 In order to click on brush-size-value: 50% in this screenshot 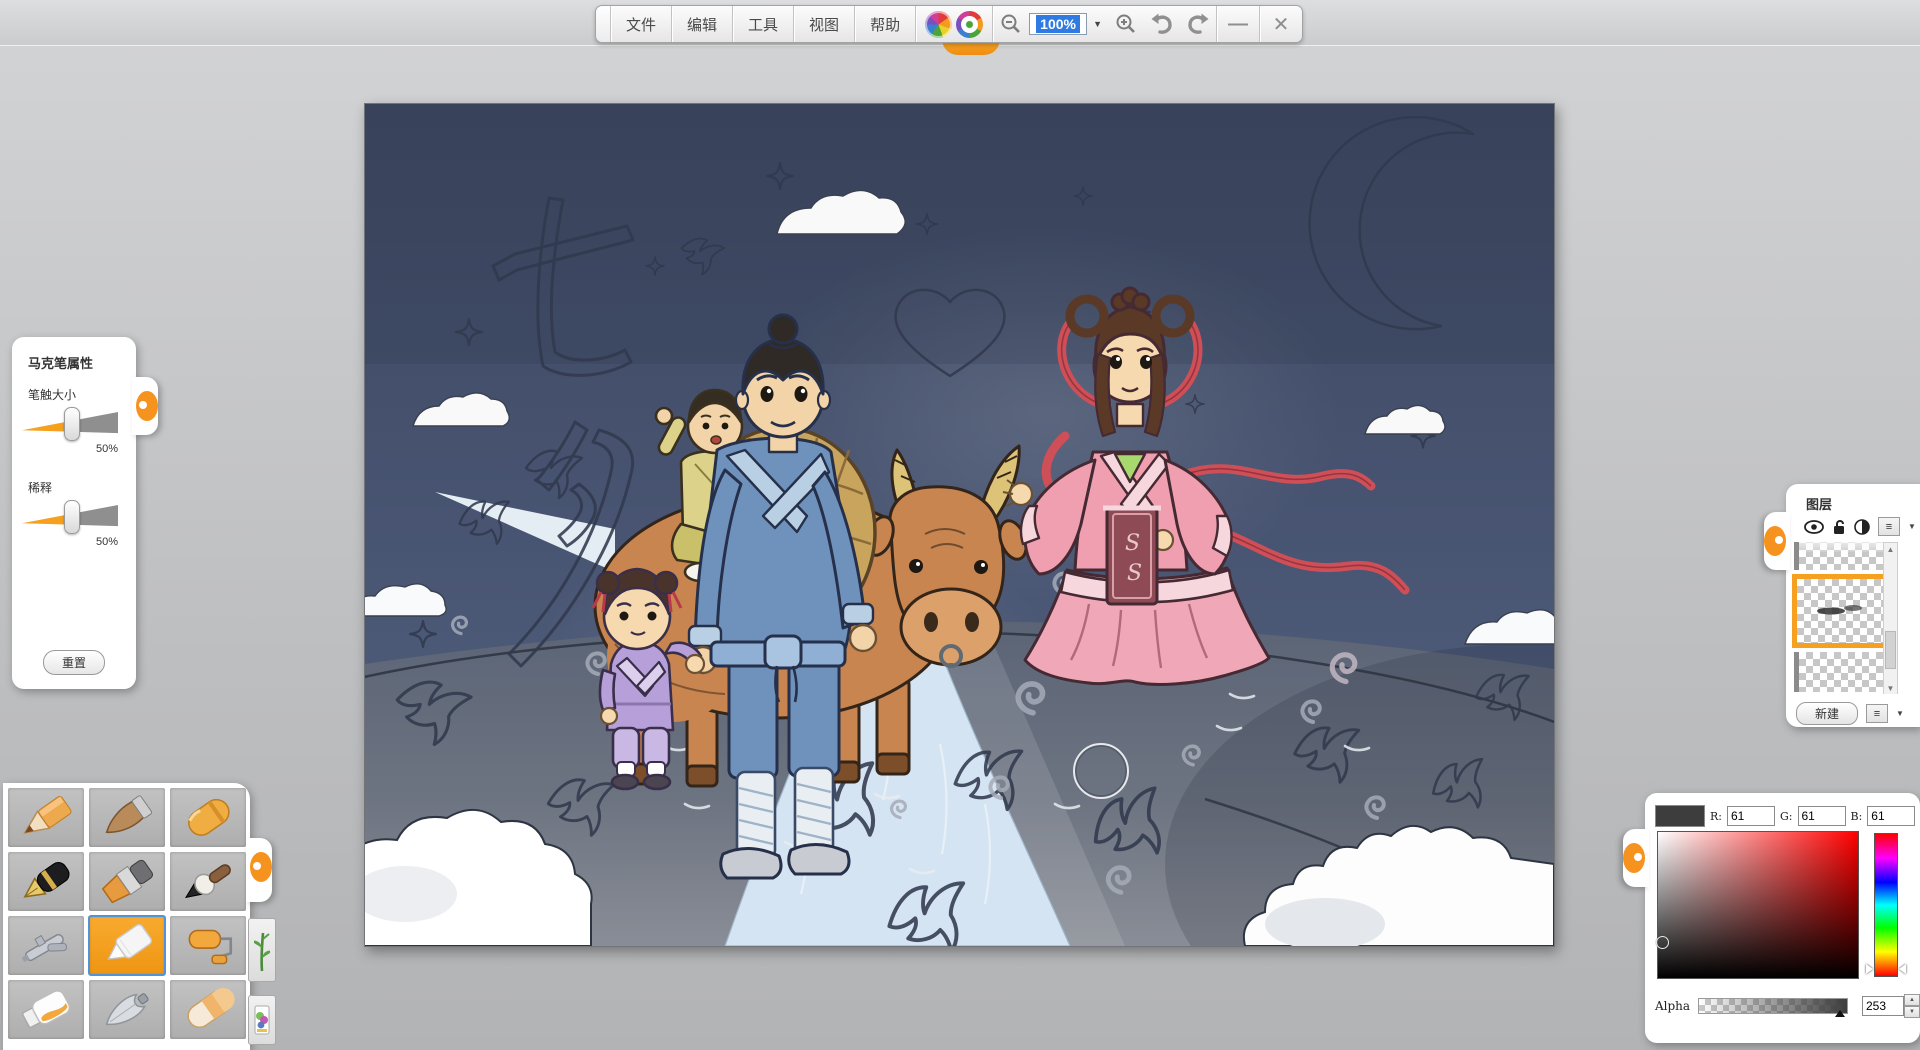, I will do `click(106, 449)`.